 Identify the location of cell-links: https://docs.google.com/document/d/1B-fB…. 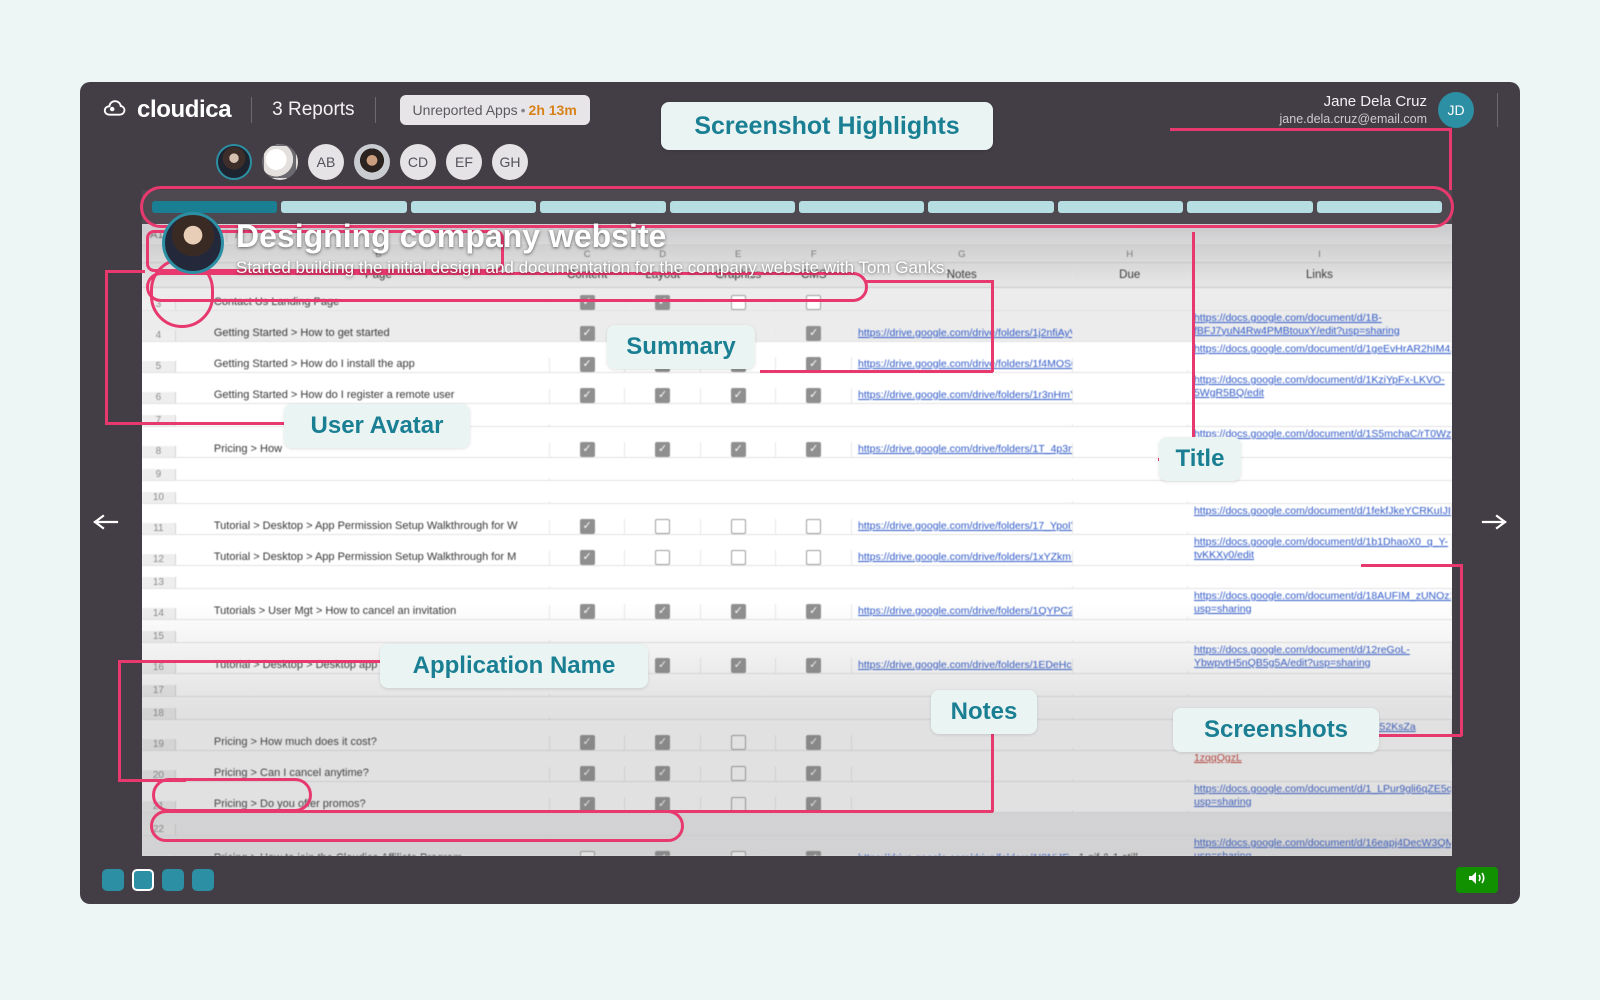
(1320, 324).